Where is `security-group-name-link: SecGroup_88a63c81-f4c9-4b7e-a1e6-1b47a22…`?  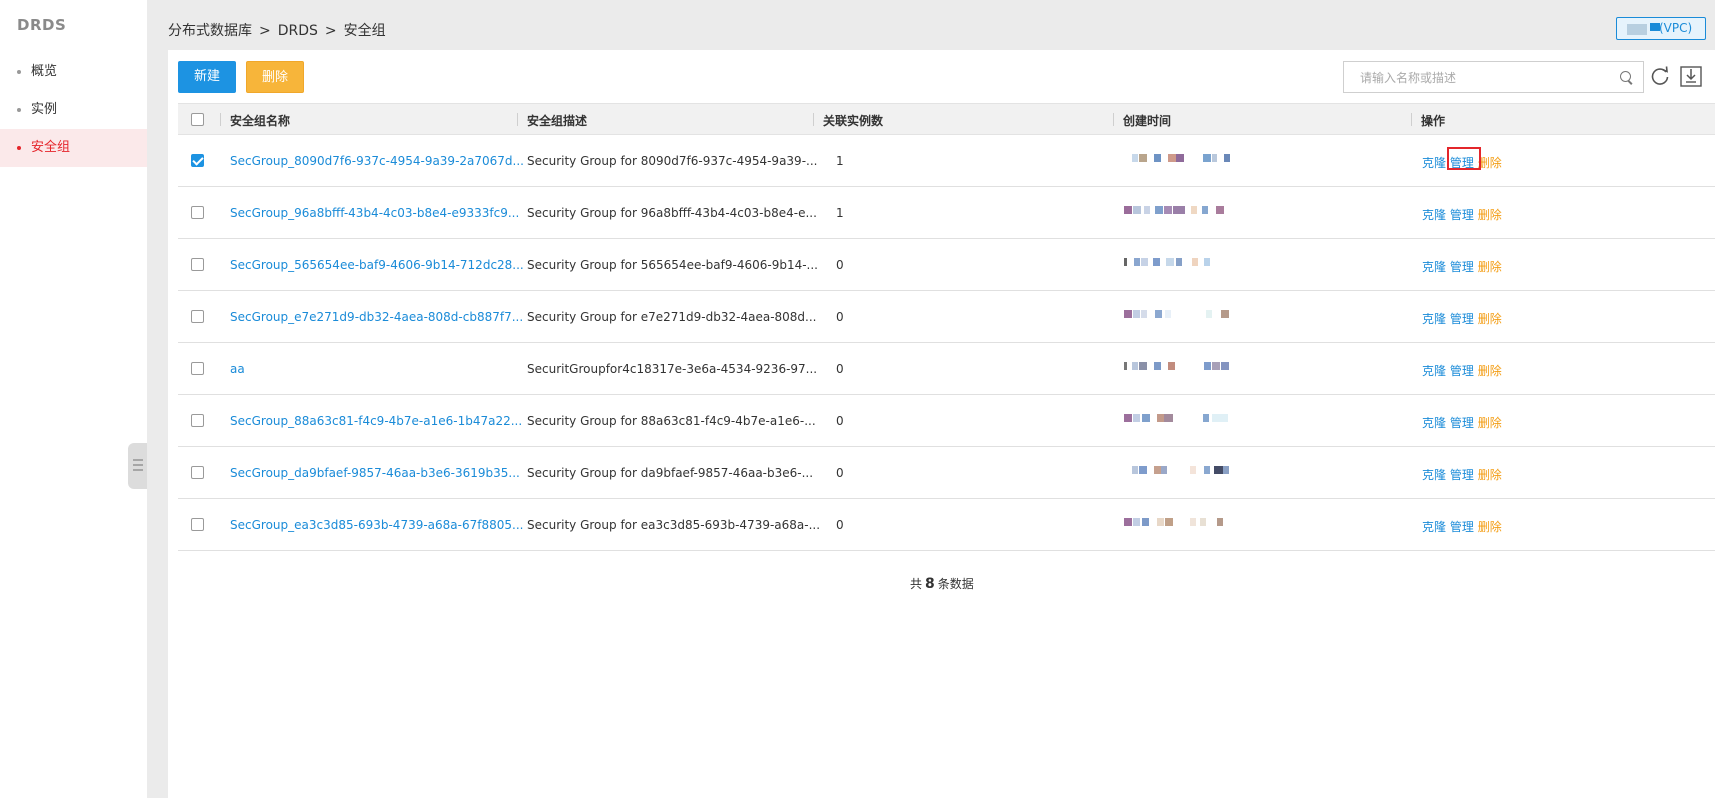 security-group-name-link: SecGroup_88a63c81-f4c9-4b7e-a1e6-1b47a22… is located at coordinates (376, 421).